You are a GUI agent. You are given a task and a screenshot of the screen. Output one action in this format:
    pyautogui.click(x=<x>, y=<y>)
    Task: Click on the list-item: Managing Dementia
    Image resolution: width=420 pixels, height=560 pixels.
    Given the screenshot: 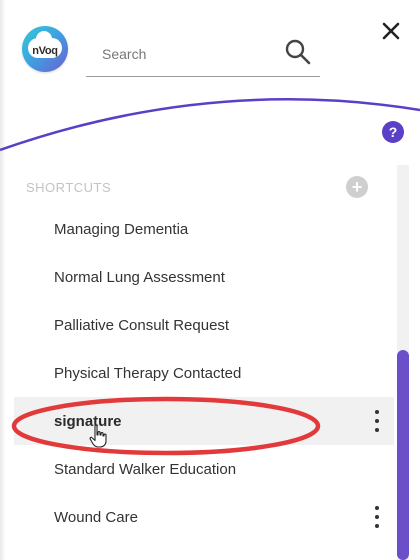 What is the action you would take?
    pyautogui.click(x=204, y=229)
    